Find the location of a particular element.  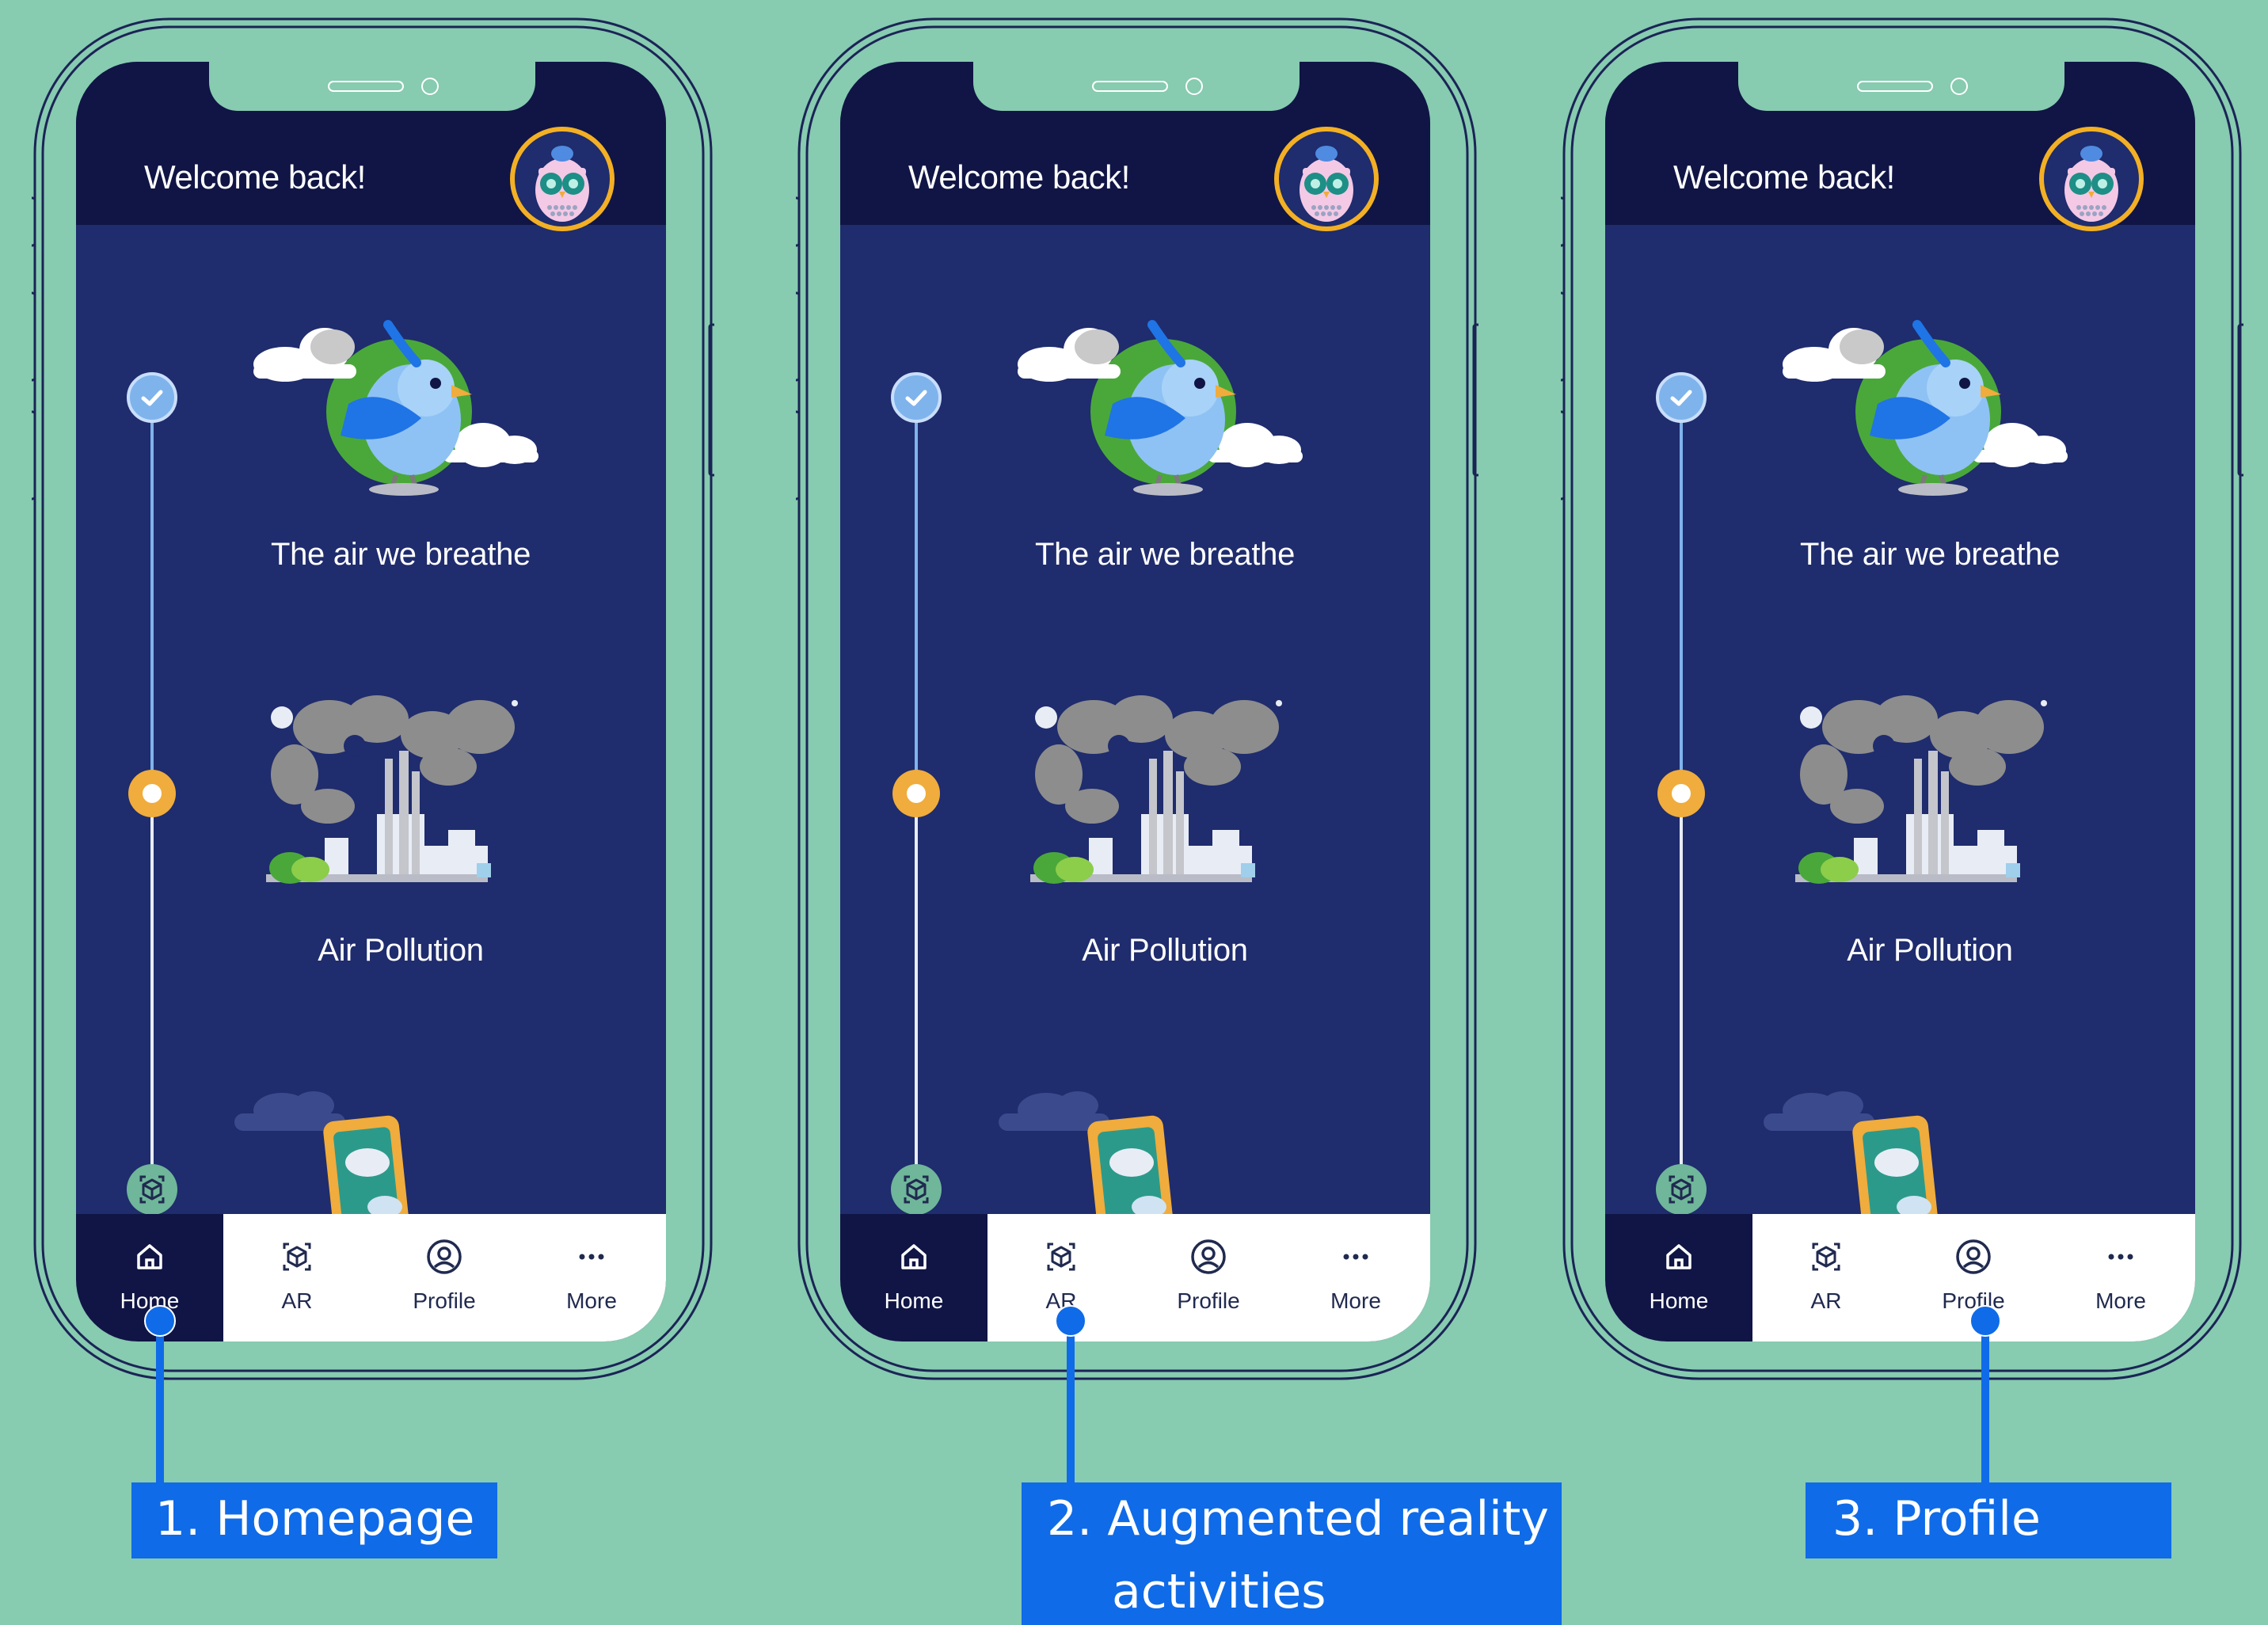

callout-ar-activities: 2. Augmented reality activities is located at coordinates (1292, 1553).